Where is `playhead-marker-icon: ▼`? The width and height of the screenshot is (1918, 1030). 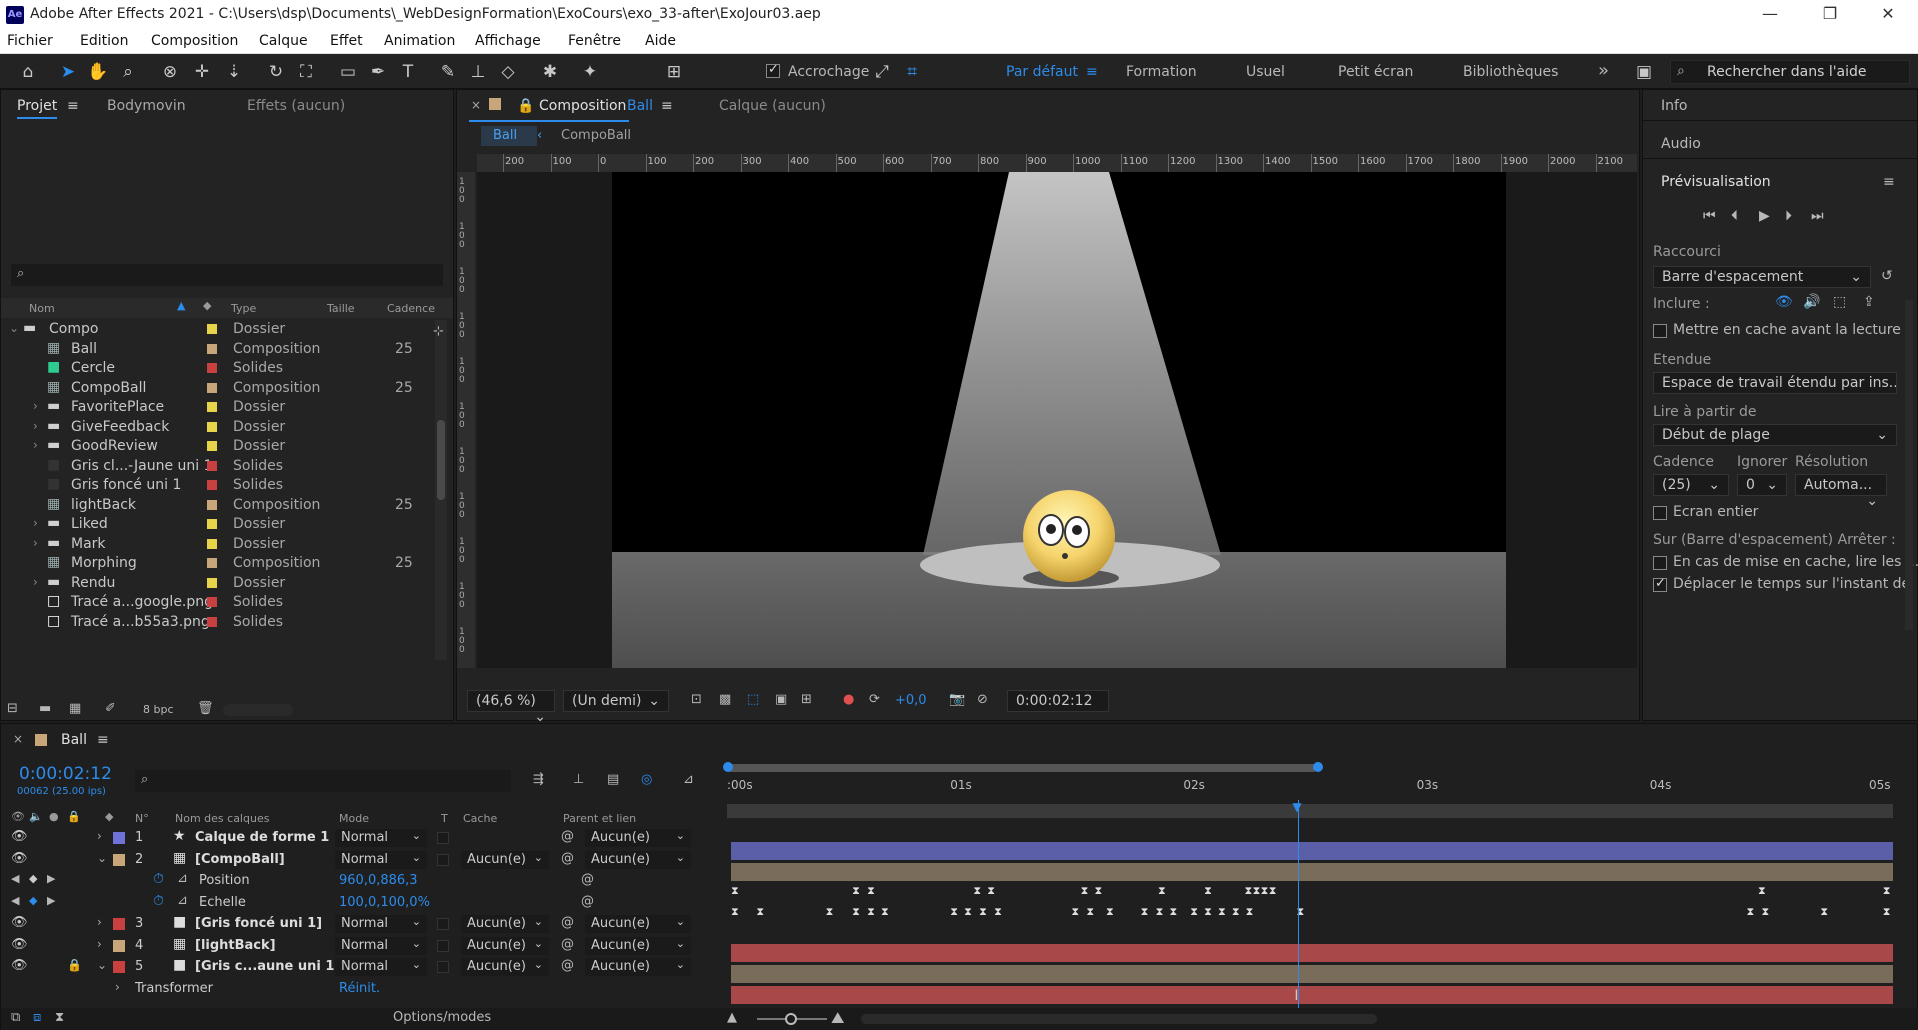 playhead-marker-icon: ▼ is located at coordinates (1296, 807).